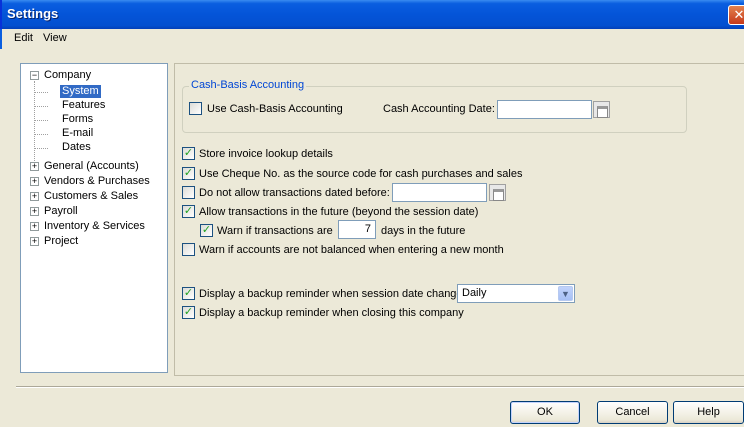 This screenshot has height=427, width=744. I want to click on cash-date-label: Cash Accounting Date:, so click(439, 109).